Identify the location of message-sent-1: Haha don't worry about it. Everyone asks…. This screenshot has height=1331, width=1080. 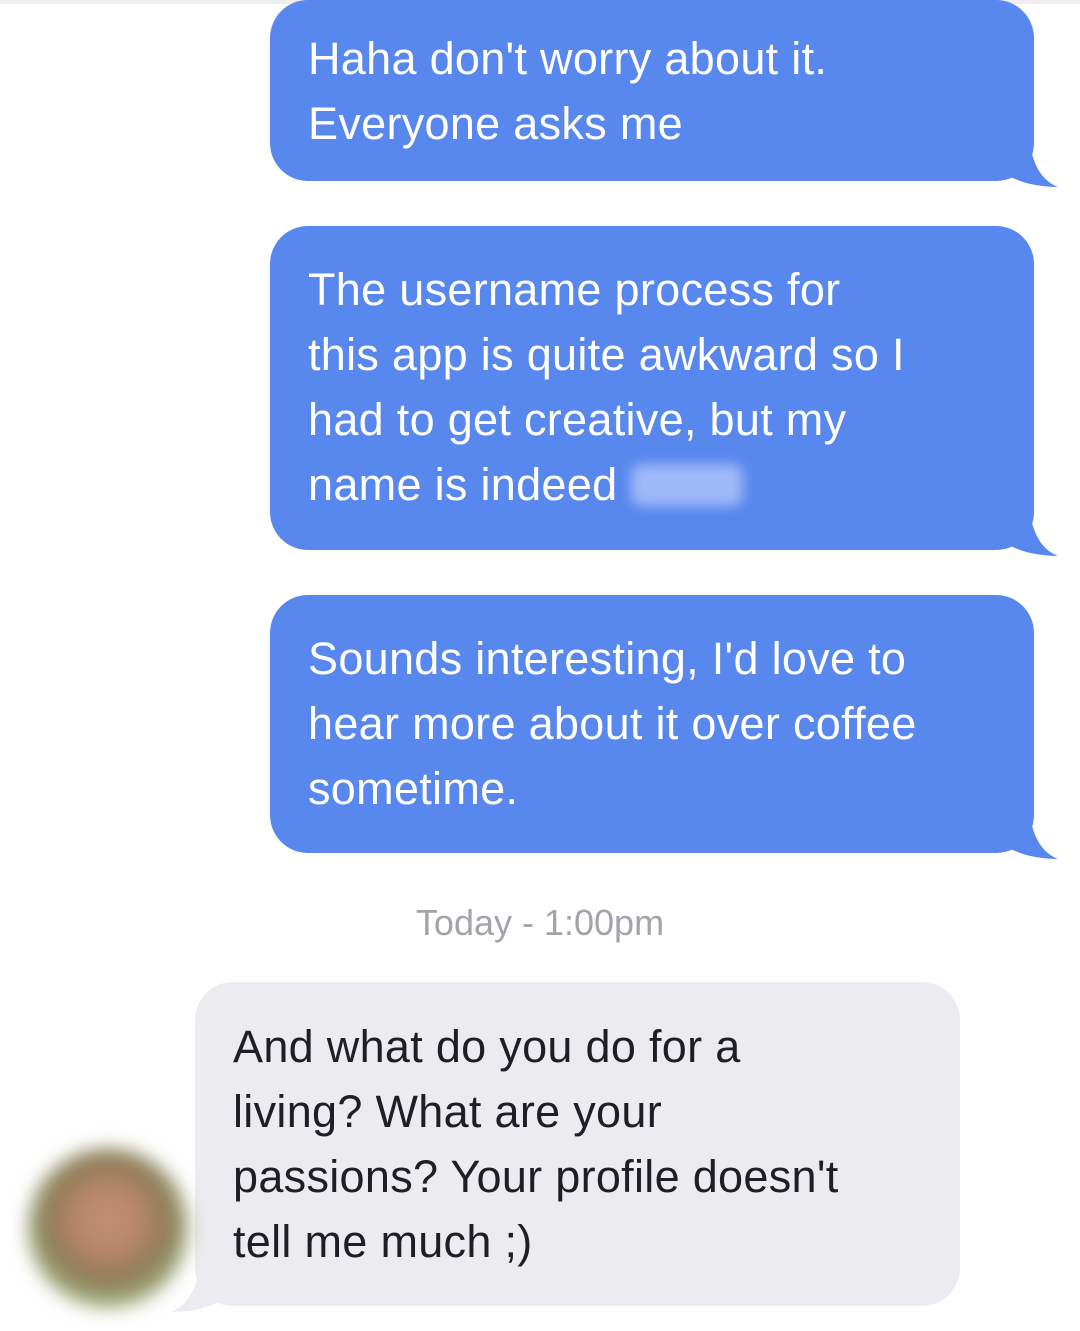
(664, 93).